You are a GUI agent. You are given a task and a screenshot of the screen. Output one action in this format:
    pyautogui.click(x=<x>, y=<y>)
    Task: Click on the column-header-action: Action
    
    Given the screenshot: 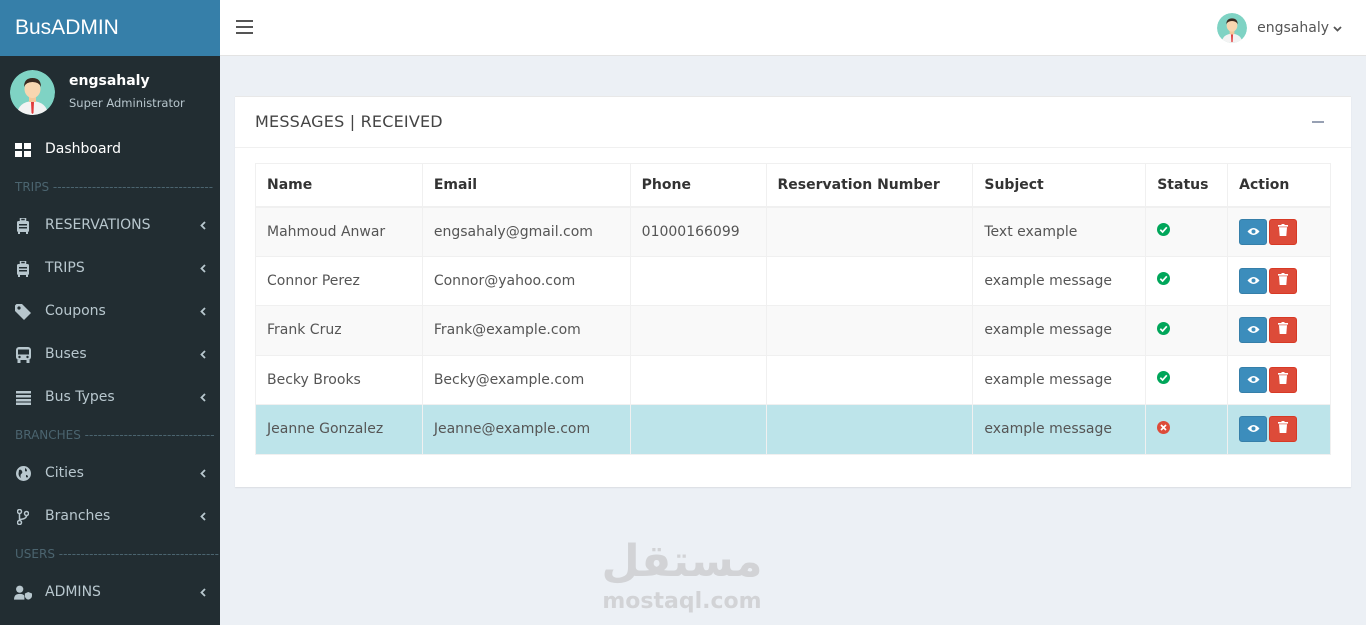 What is the action you would take?
    pyautogui.click(x=1279, y=185)
    